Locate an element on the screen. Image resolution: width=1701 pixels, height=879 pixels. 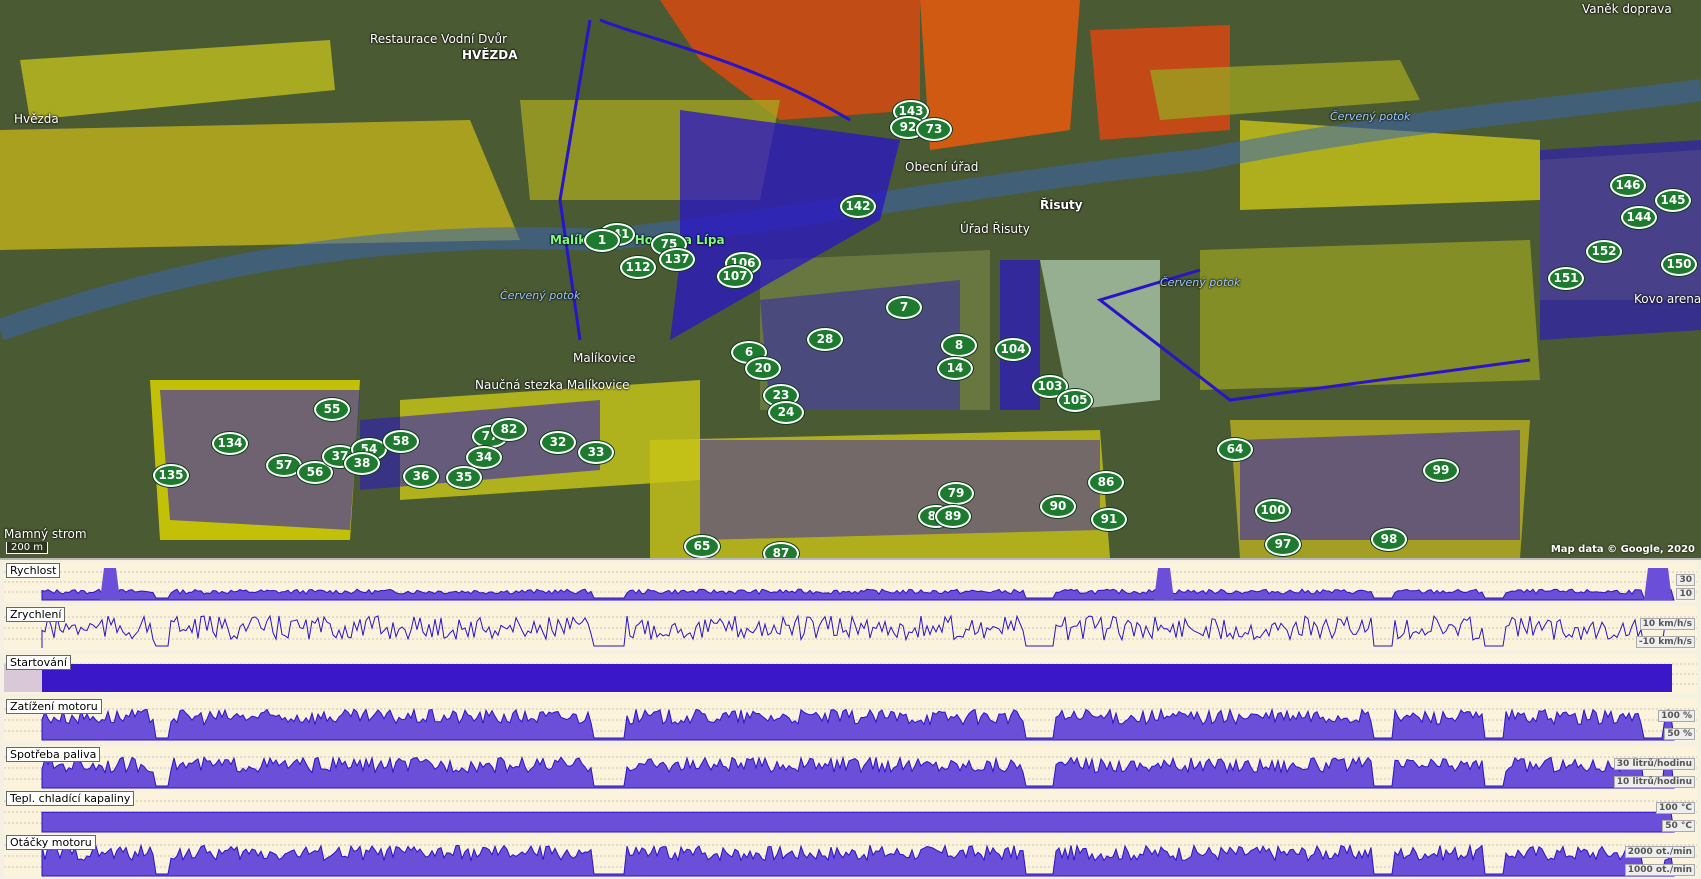
map-place-label: Naučná stezka Malíkovice is located at coordinates (552, 385).